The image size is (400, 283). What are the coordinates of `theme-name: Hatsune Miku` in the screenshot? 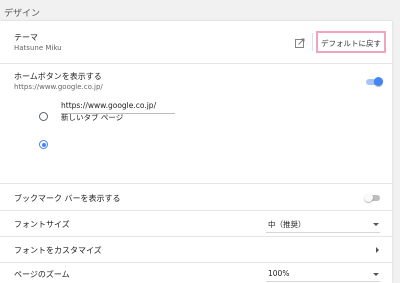 It's located at (38, 48).